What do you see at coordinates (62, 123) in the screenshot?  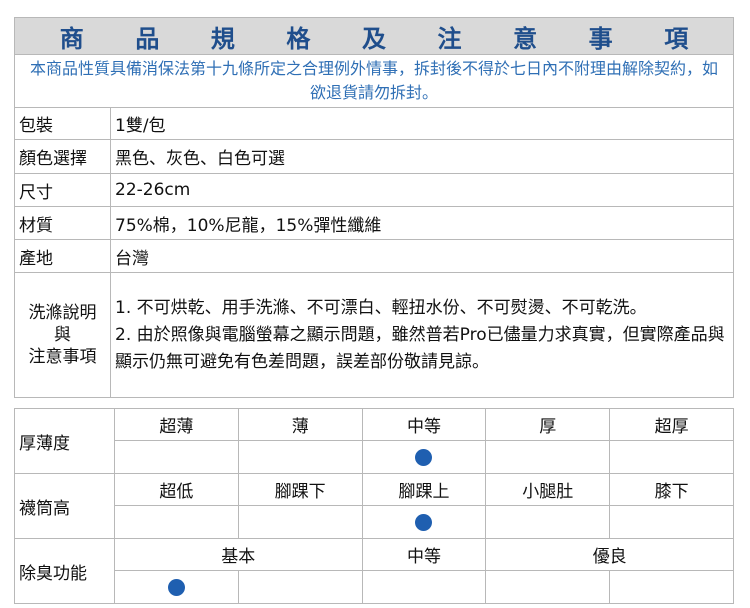 I see `spec-label: 包裝` at bounding box center [62, 123].